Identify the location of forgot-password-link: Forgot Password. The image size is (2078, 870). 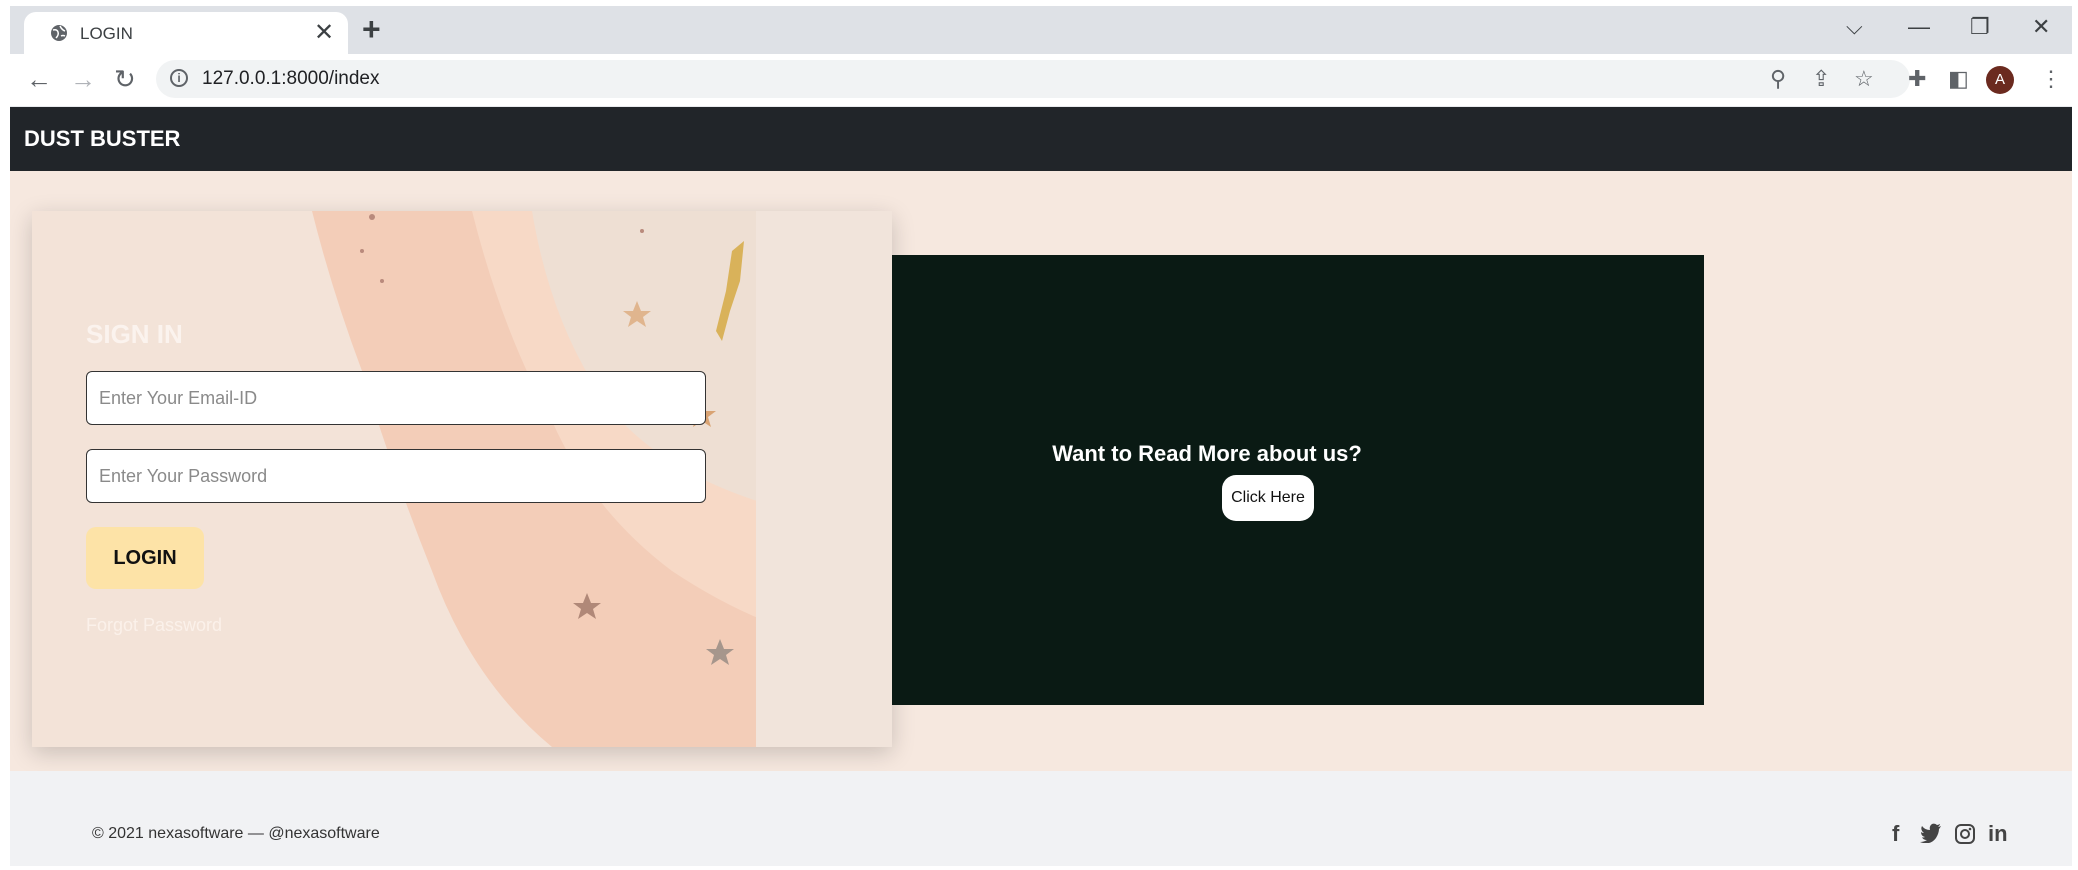
(154, 625).